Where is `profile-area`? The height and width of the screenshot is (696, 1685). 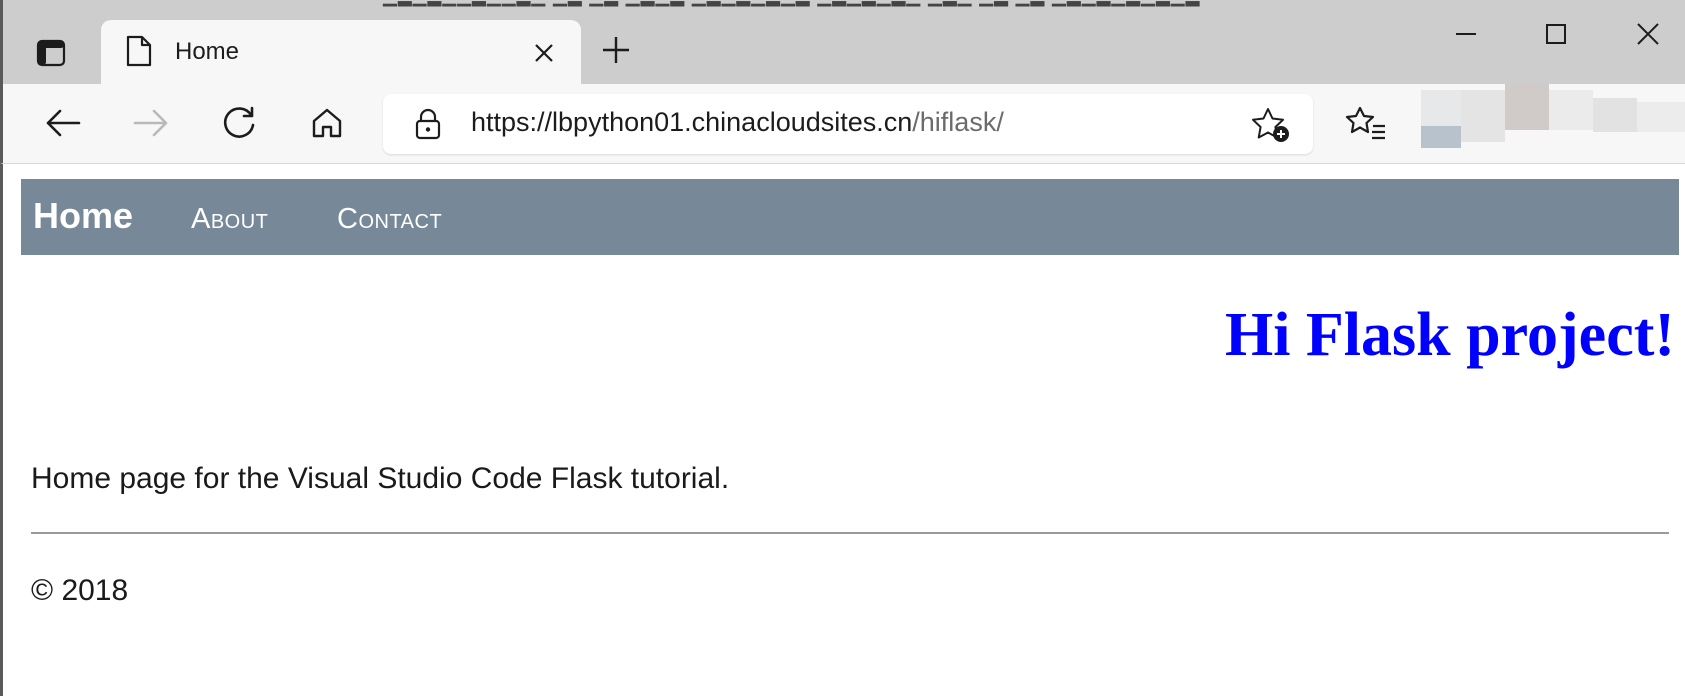 profile-area is located at coordinates (1553, 124).